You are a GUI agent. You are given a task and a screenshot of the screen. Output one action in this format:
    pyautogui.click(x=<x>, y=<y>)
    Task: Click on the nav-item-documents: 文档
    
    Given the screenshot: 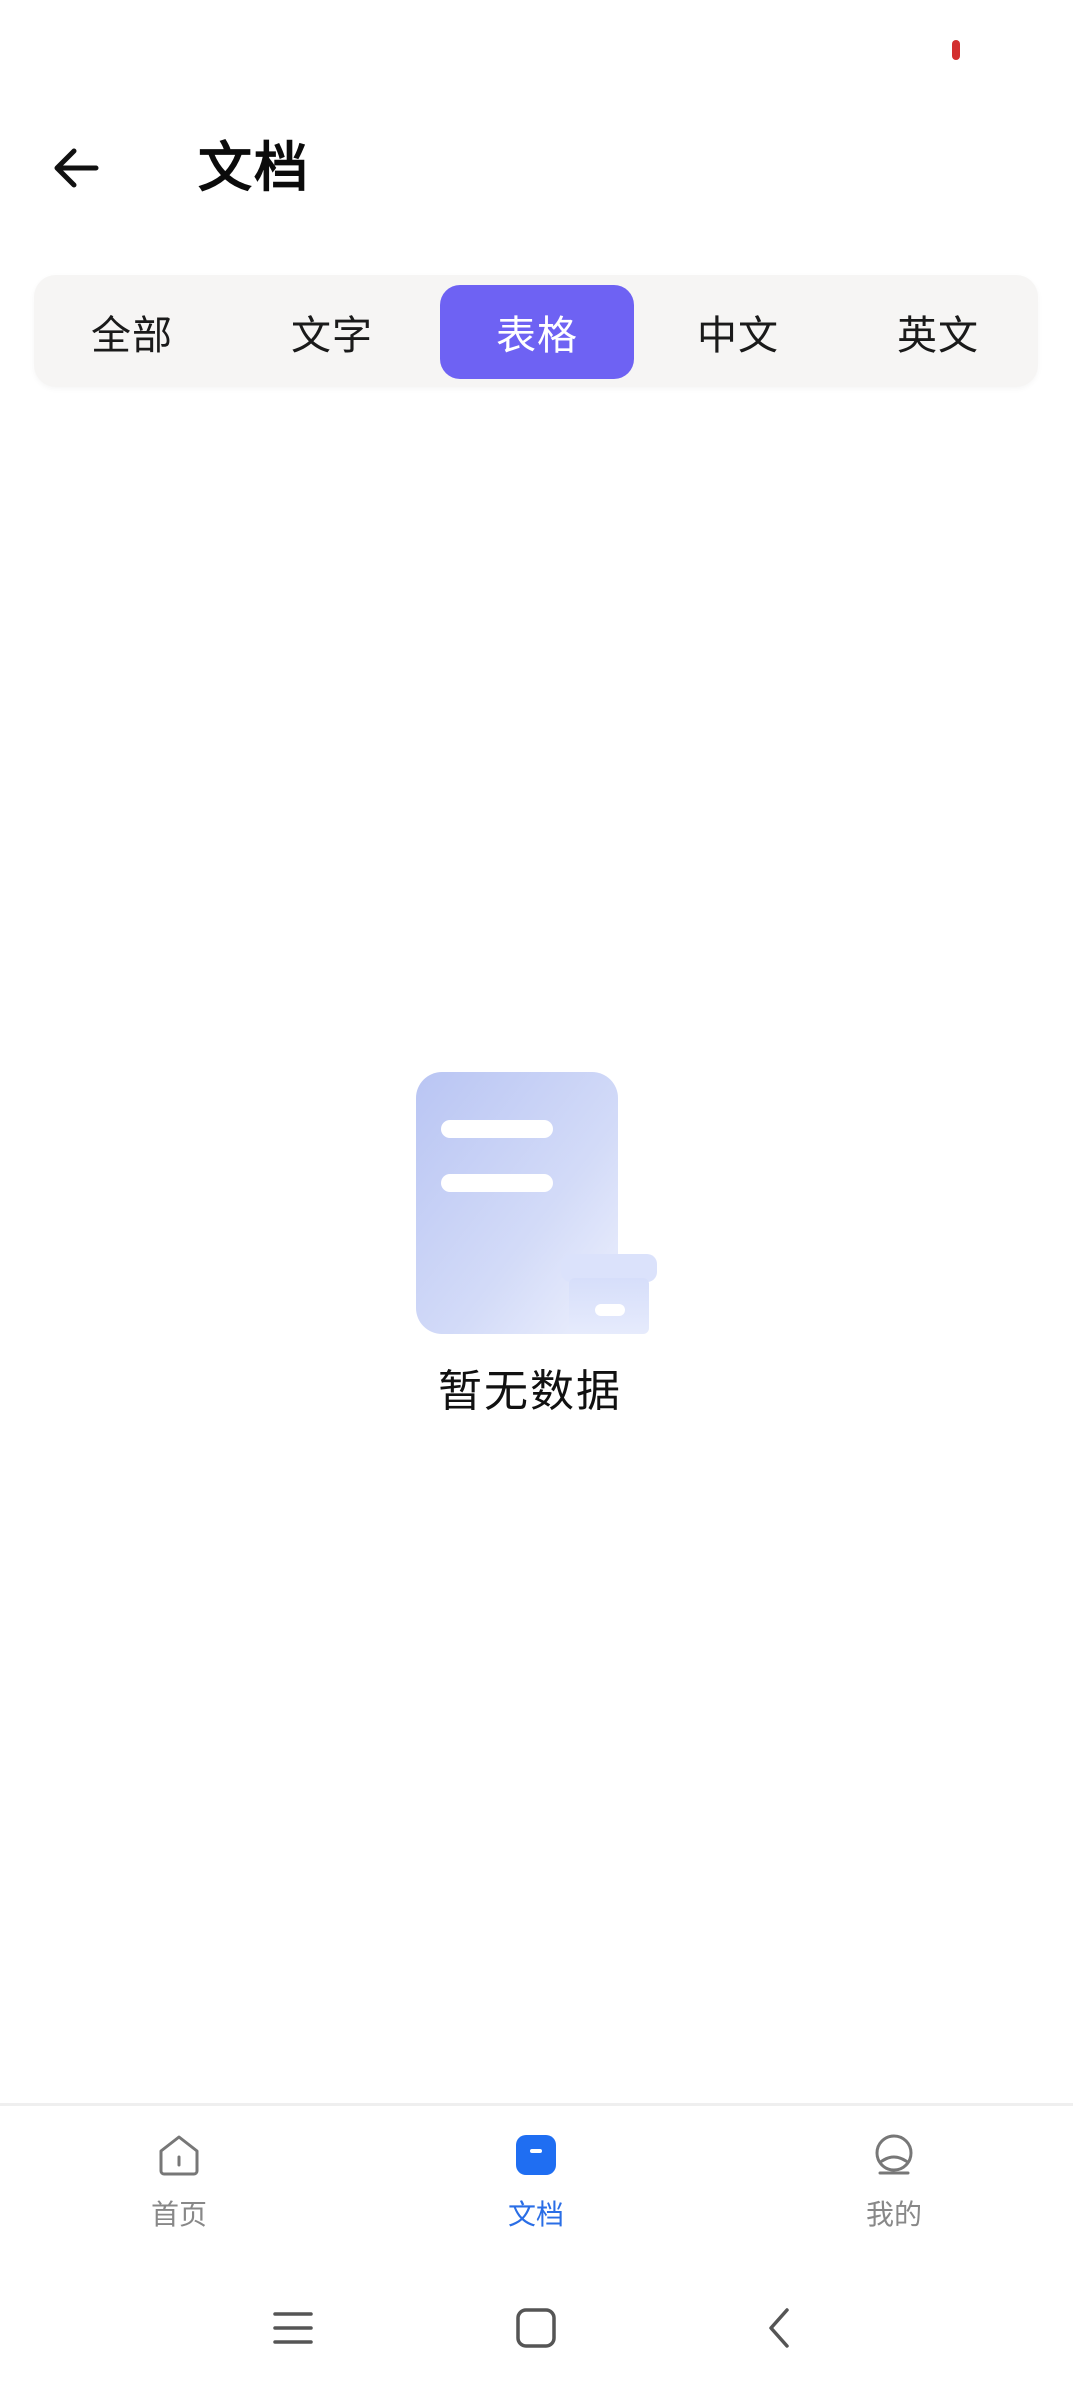 What is the action you would take?
    pyautogui.click(x=536, y=2186)
    